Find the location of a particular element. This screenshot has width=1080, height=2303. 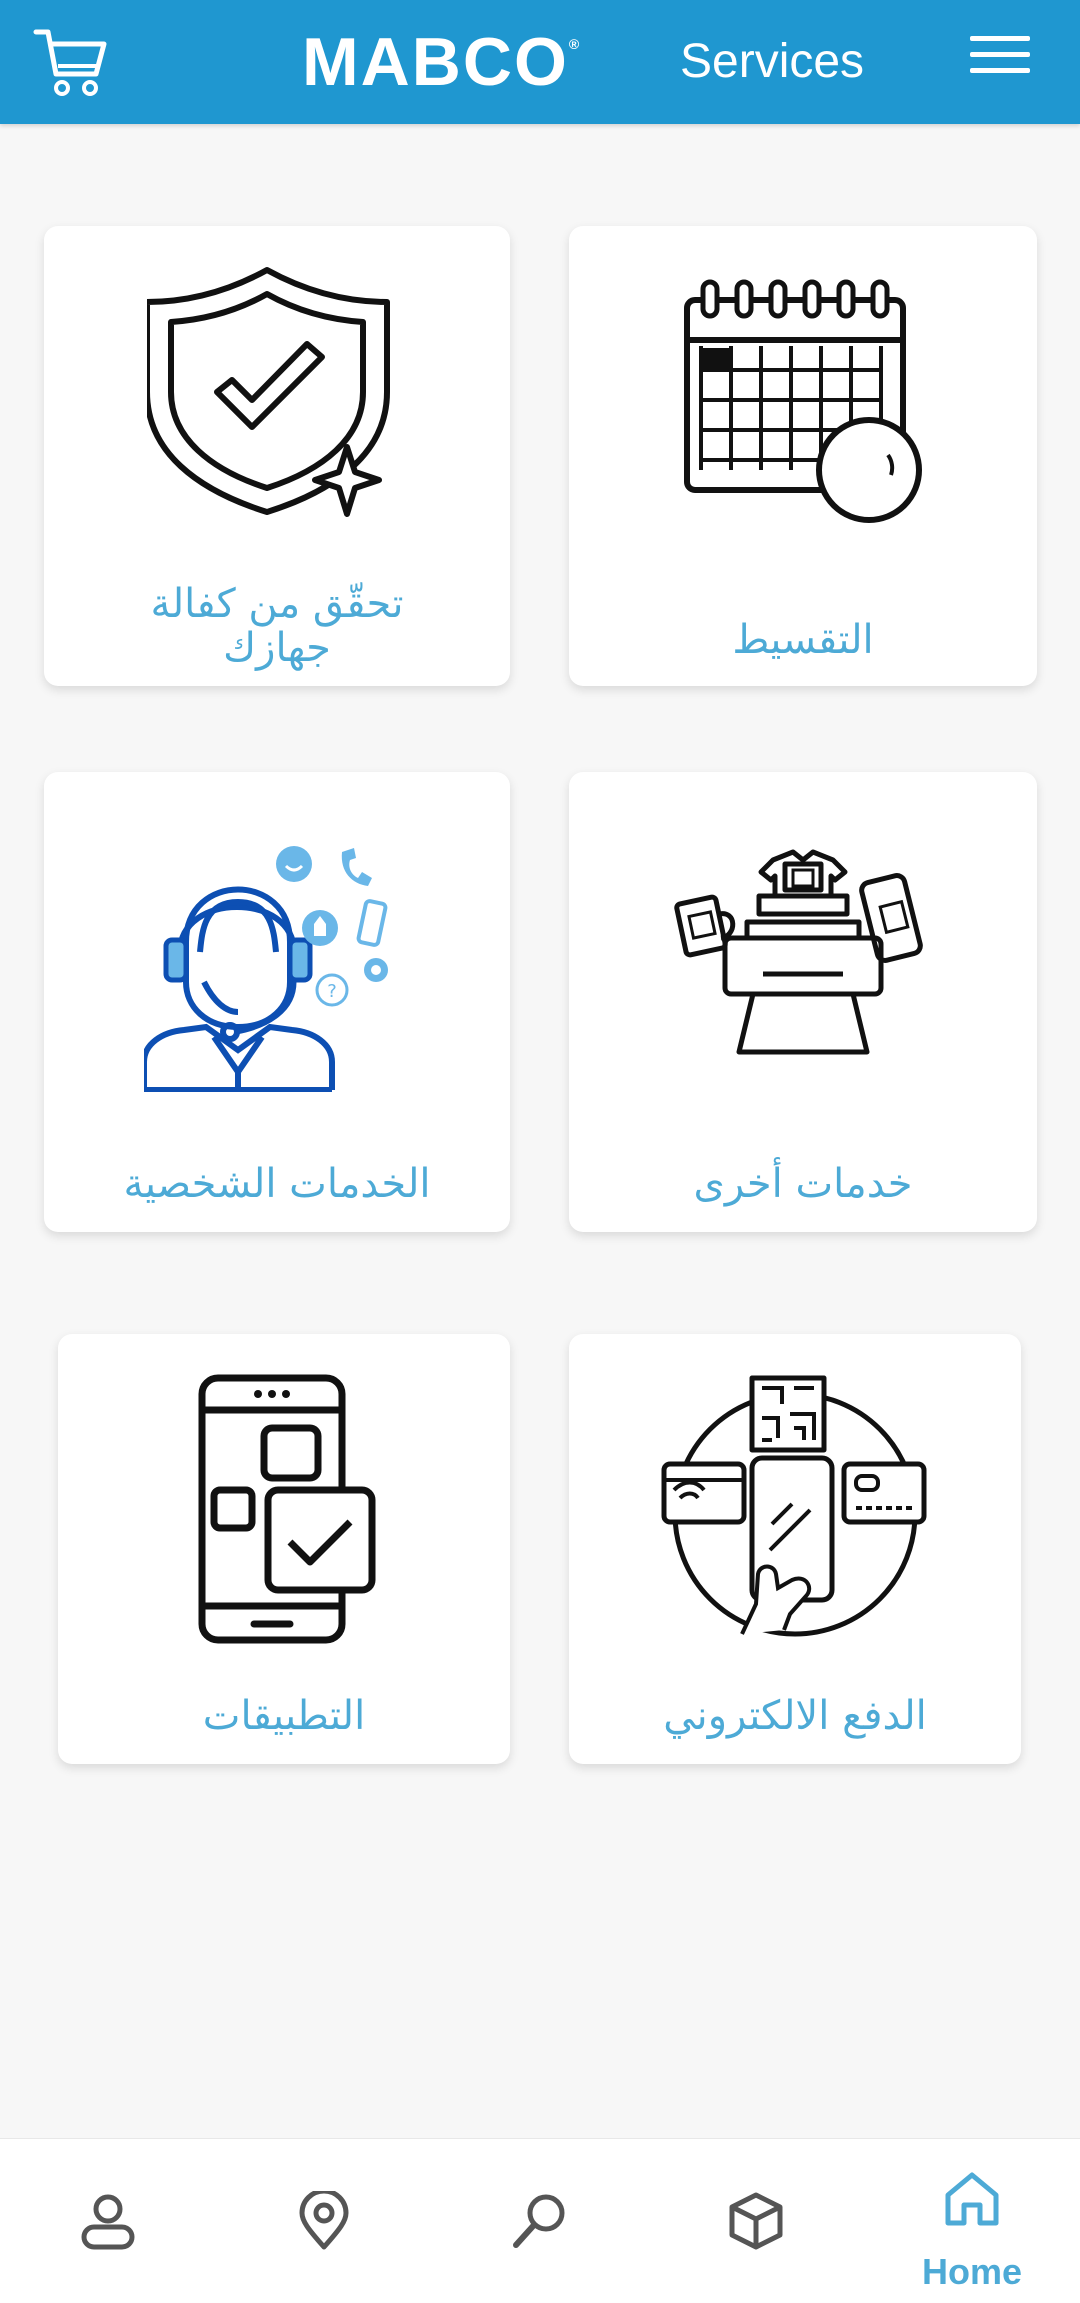

profile-icon is located at coordinates (108, 2222).